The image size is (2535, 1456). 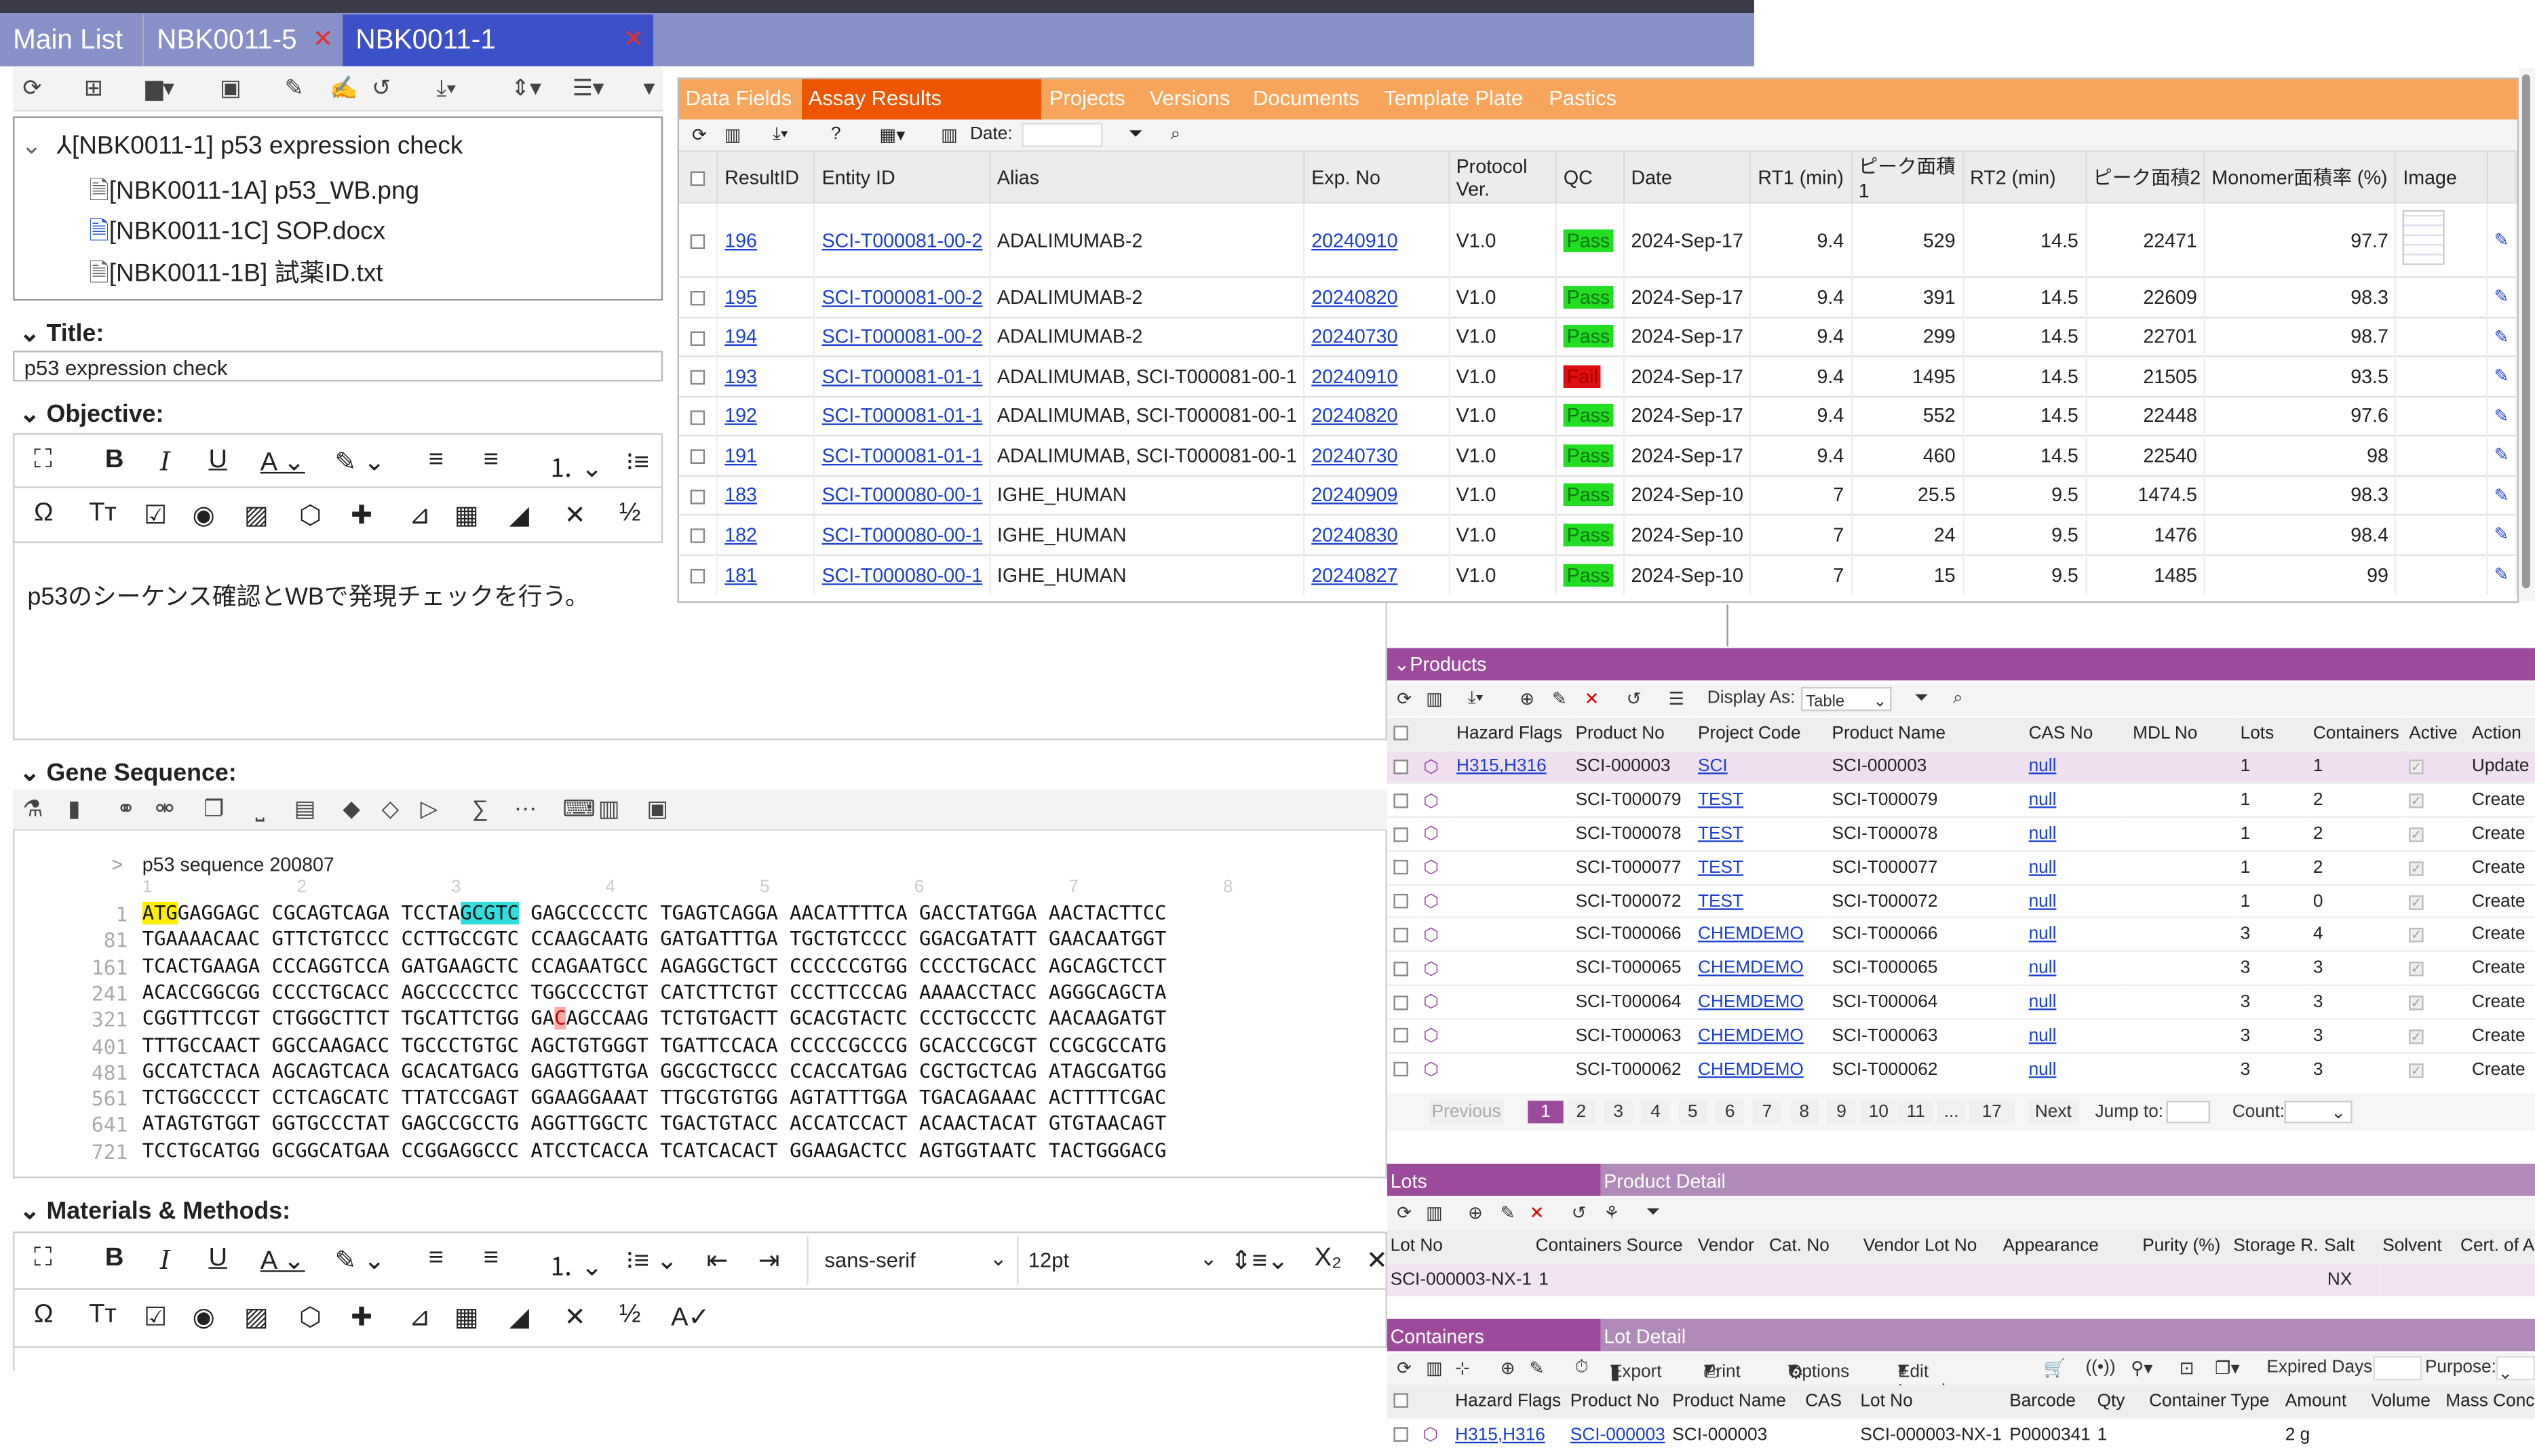 I want to click on title-field: p53 expression check, so click(x=338, y=366).